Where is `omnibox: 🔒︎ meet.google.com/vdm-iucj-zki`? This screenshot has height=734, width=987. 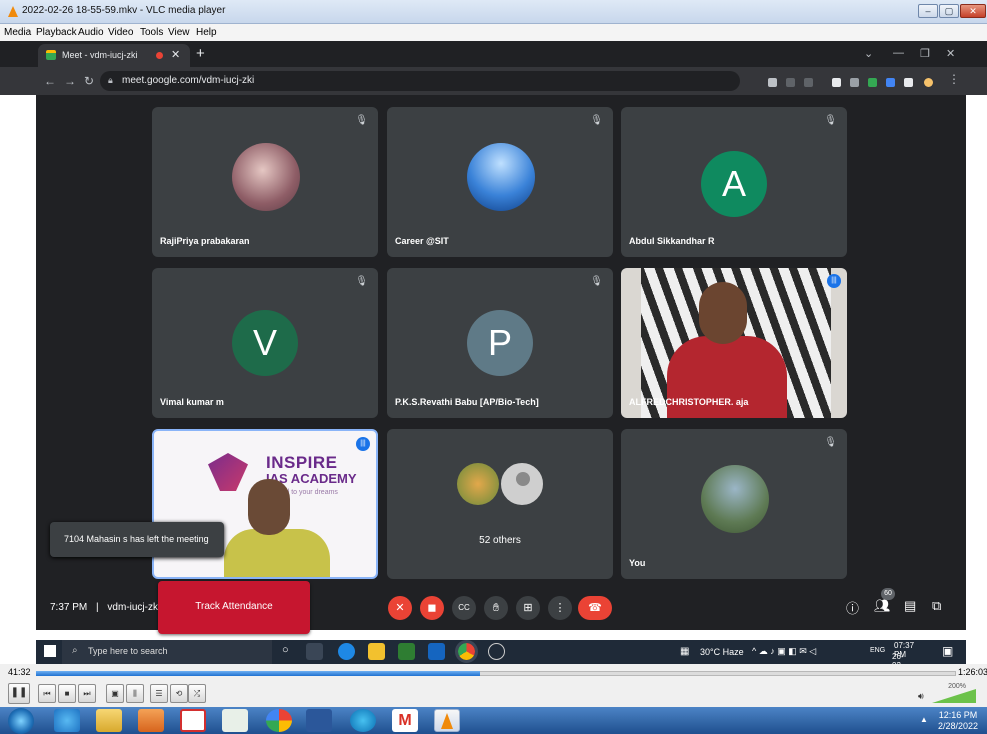
omnibox: 🔒︎ meet.google.com/vdm-iucj-zki is located at coordinates (420, 81).